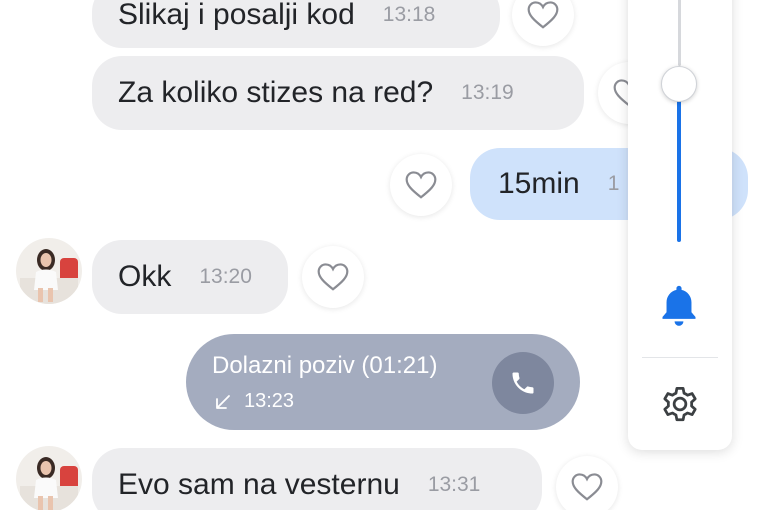  I want to click on call-back-button, so click(523, 383).